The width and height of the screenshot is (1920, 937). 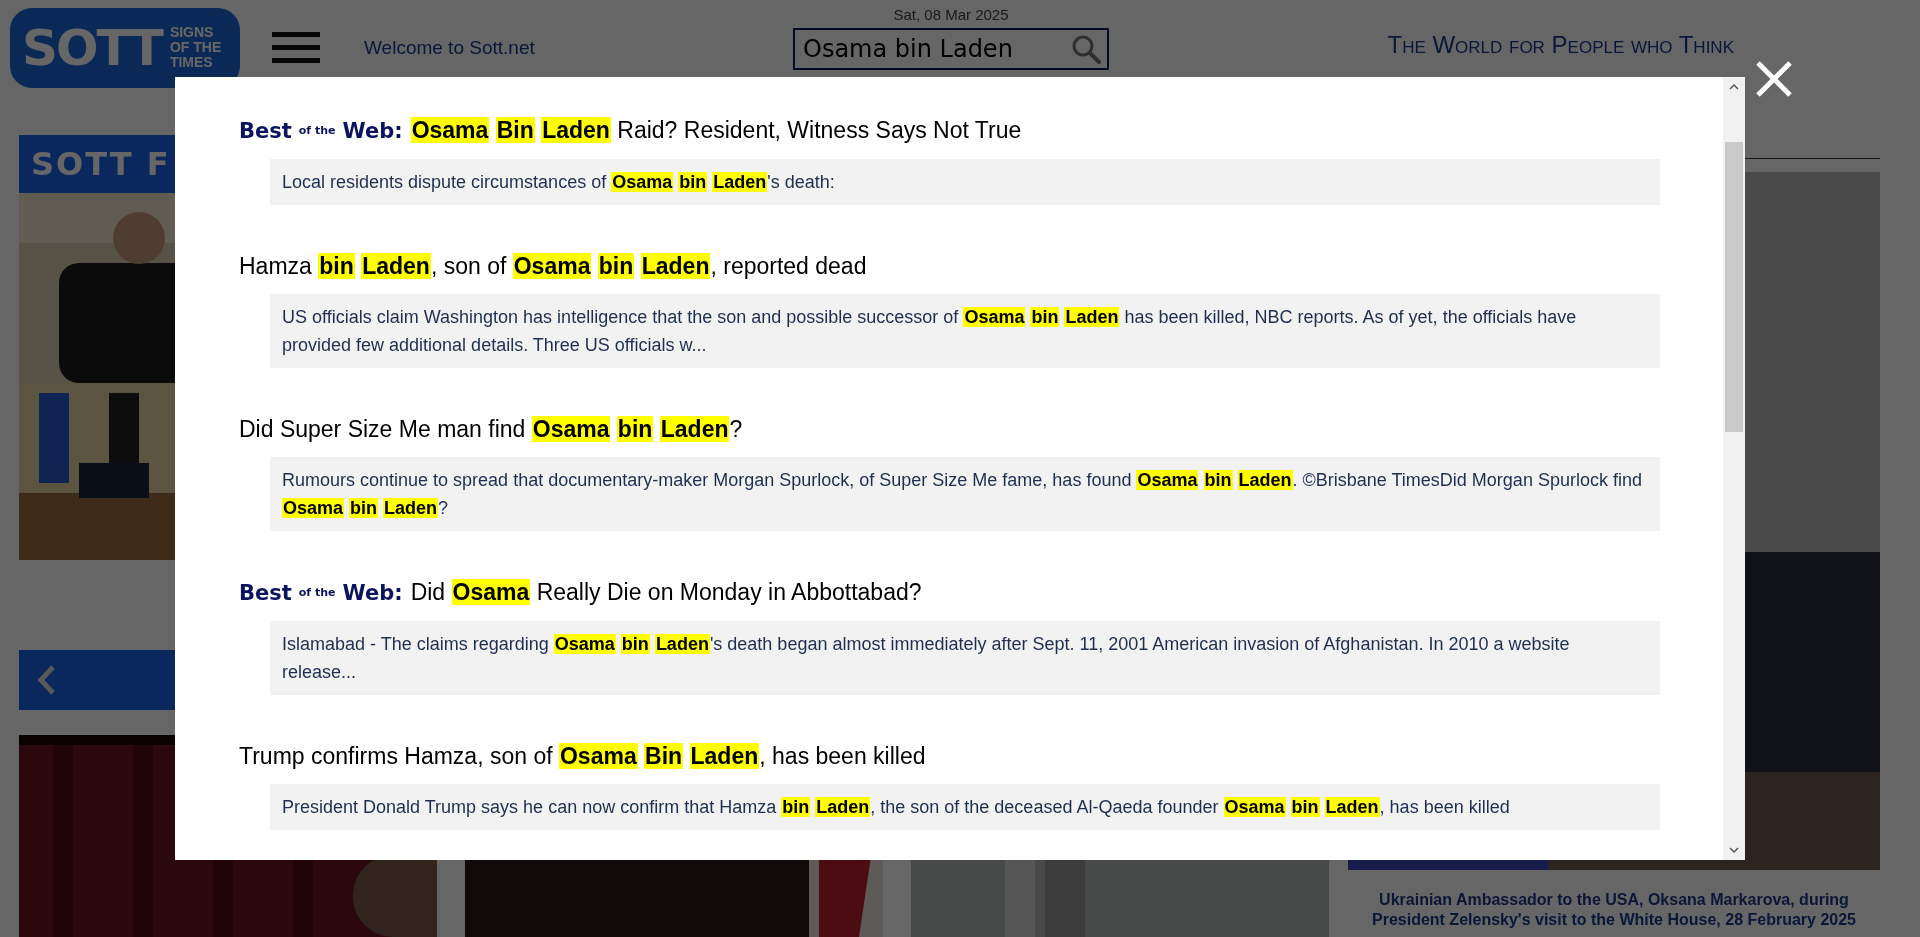 What do you see at coordinates (47, 680) in the screenshot?
I see `chevron-left-icon` at bounding box center [47, 680].